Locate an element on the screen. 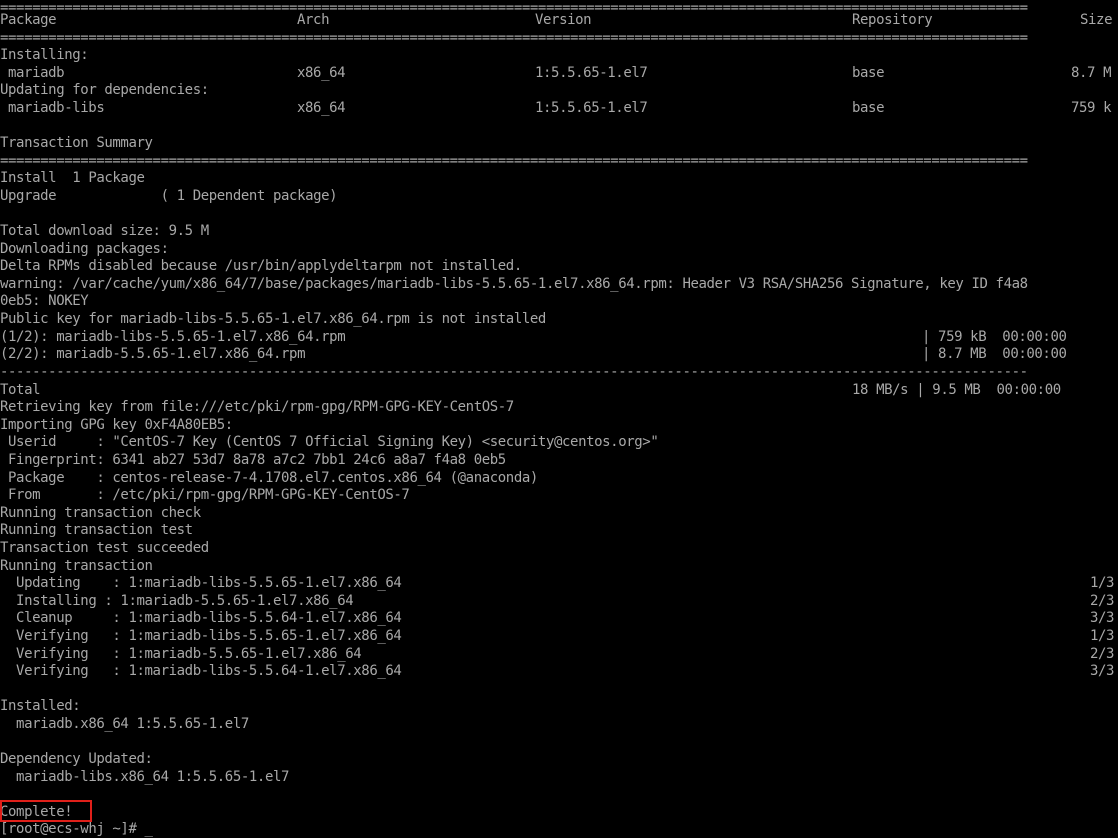 The height and width of the screenshot is (838, 1118). installed-label: Installed: is located at coordinates (40, 706).